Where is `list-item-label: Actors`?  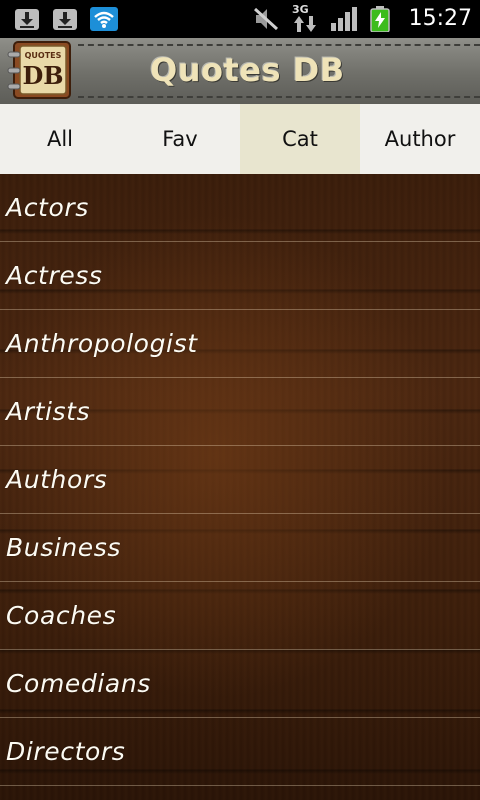 list-item-label: Actors is located at coordinates (47, 207).